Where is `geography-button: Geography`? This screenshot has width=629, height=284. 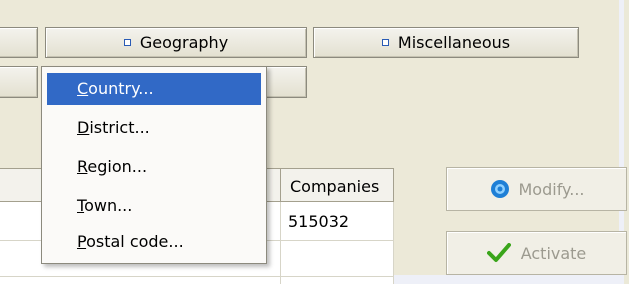 geography-button: Geography is located at coordinates (176, 42).